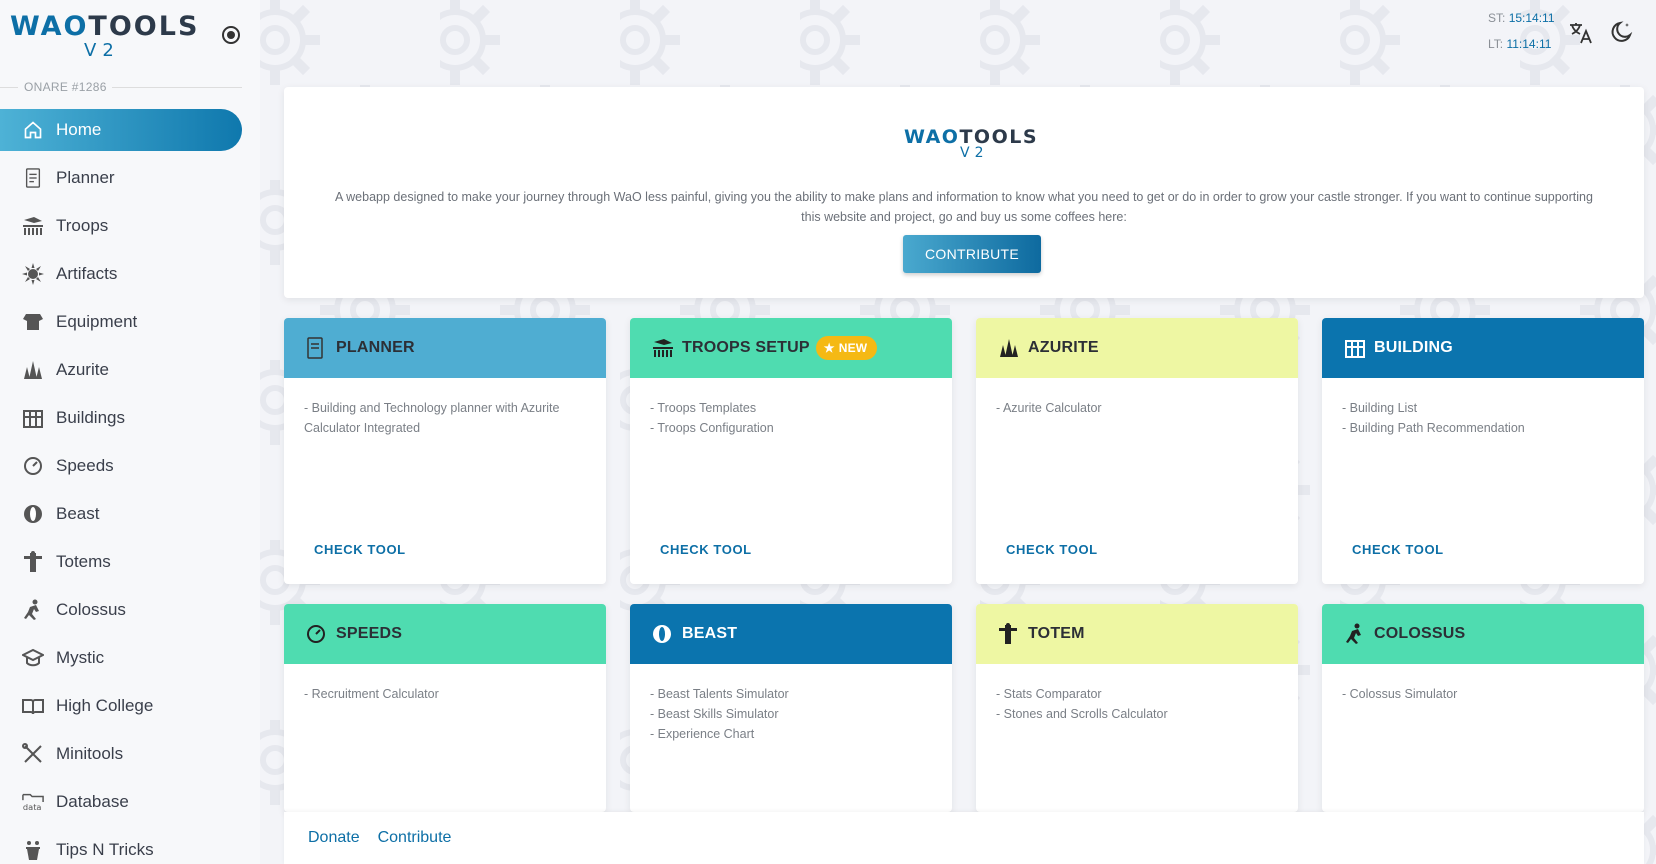 The height and width of the screenshot is (864, 1656). Describe the element at coordinates (1137, 348) in the screenshot. I see `card-header: AZURITE` at that location.